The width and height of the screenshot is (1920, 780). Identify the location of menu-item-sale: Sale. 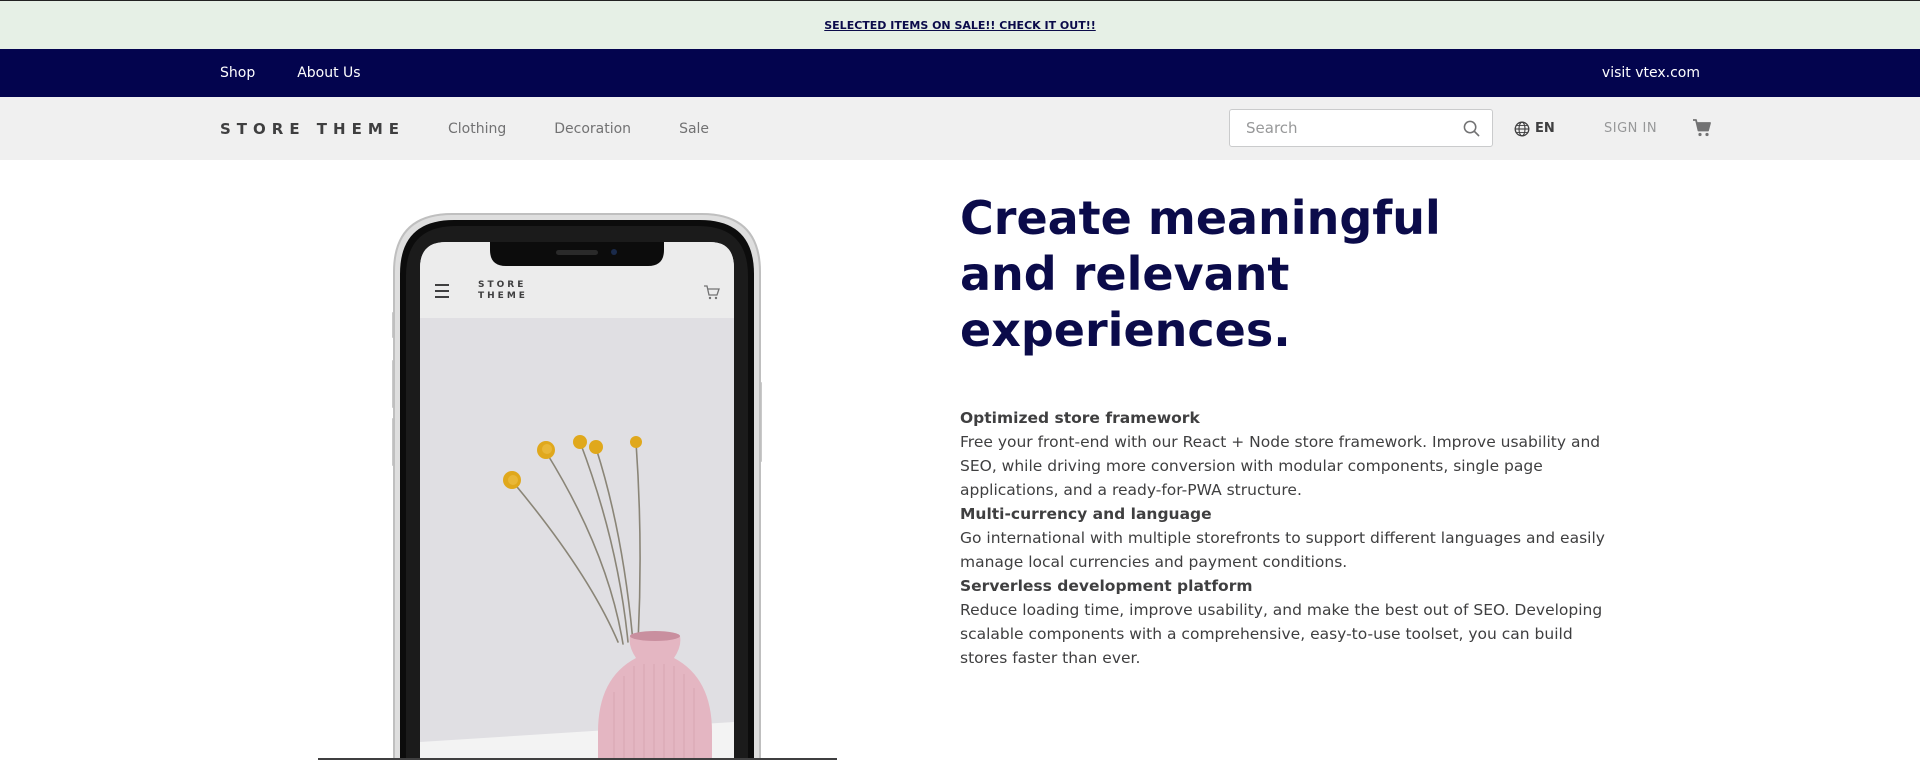
(694, 129).